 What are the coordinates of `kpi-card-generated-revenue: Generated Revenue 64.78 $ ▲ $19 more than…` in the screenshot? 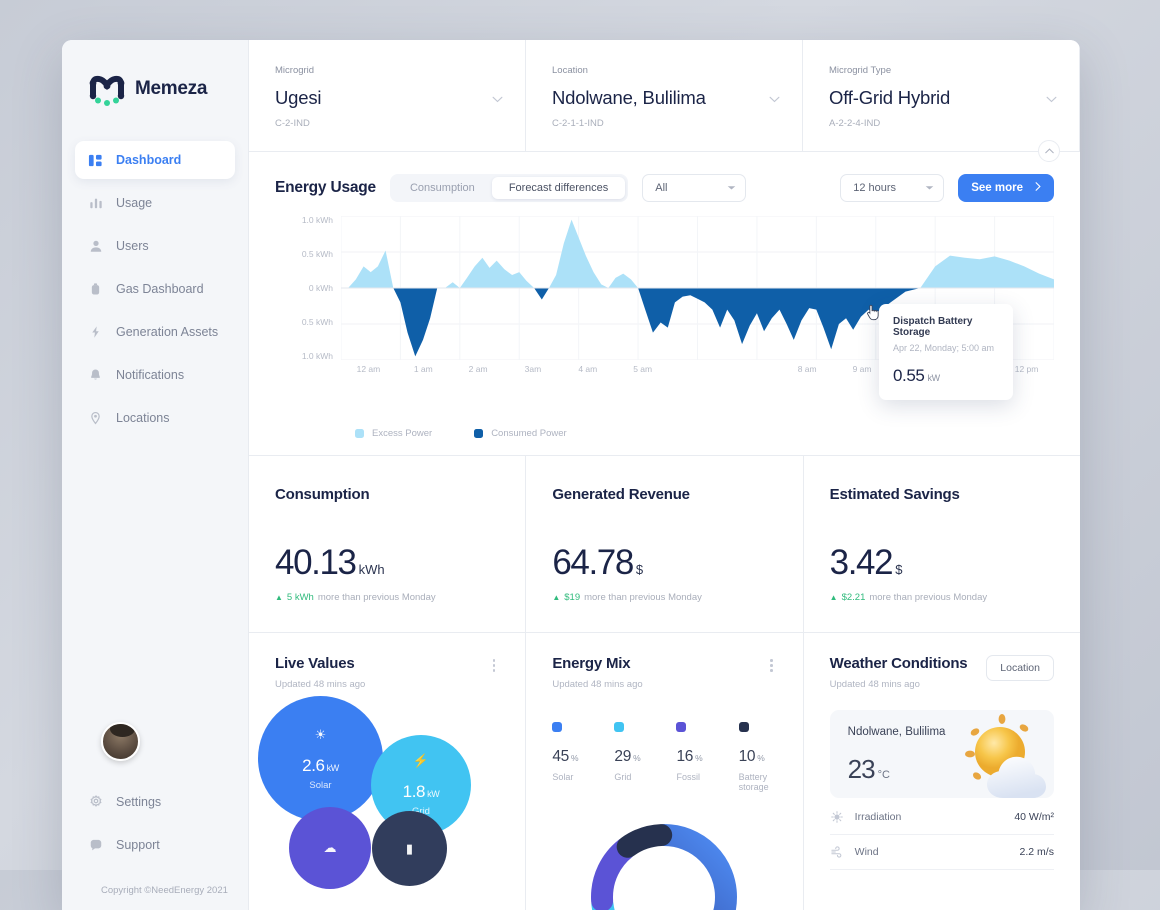 It's located at (665, 544).